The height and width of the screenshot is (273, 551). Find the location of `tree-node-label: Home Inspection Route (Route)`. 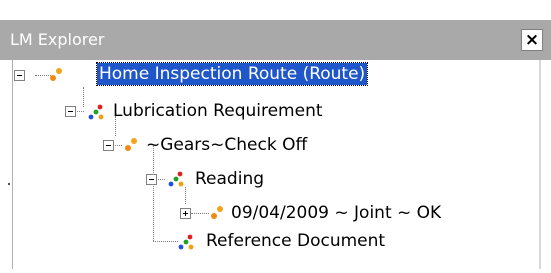

tree-node-label: Home Inspection Route (Route) is located at coordinates (232, 74).